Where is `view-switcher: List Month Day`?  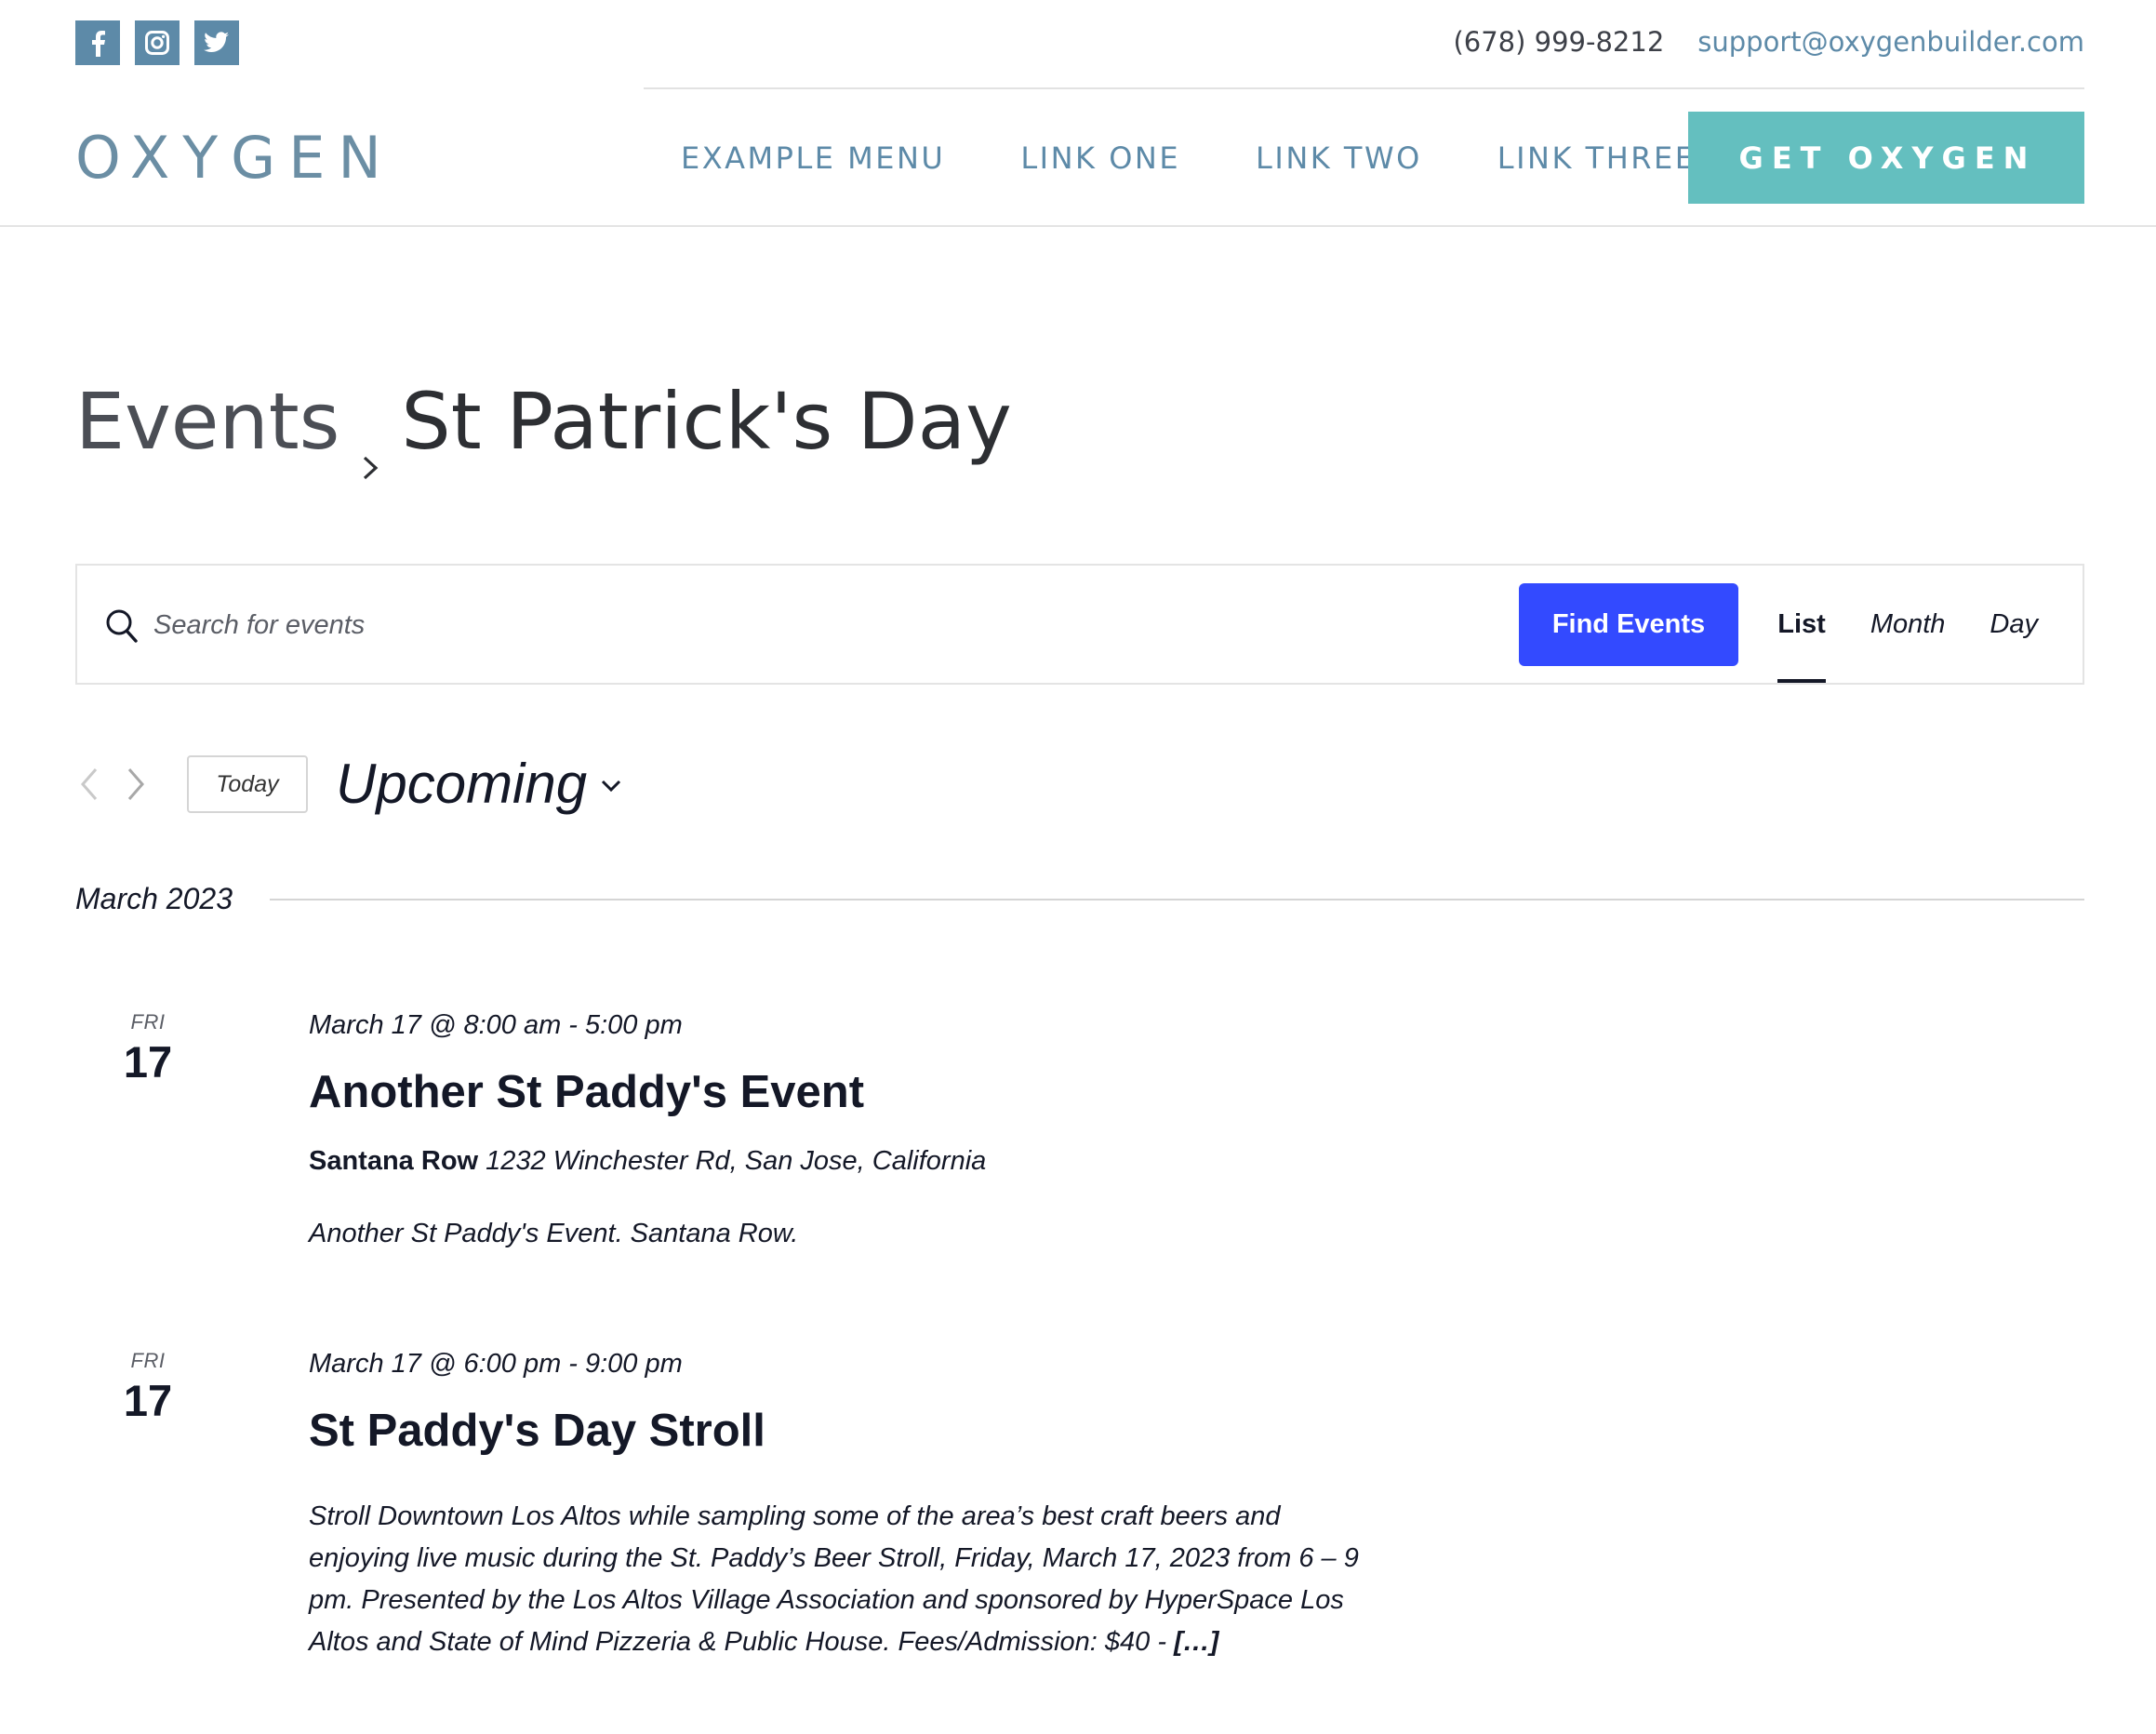
view-switcher: List Month Day is located at coordinates (1907, 624).